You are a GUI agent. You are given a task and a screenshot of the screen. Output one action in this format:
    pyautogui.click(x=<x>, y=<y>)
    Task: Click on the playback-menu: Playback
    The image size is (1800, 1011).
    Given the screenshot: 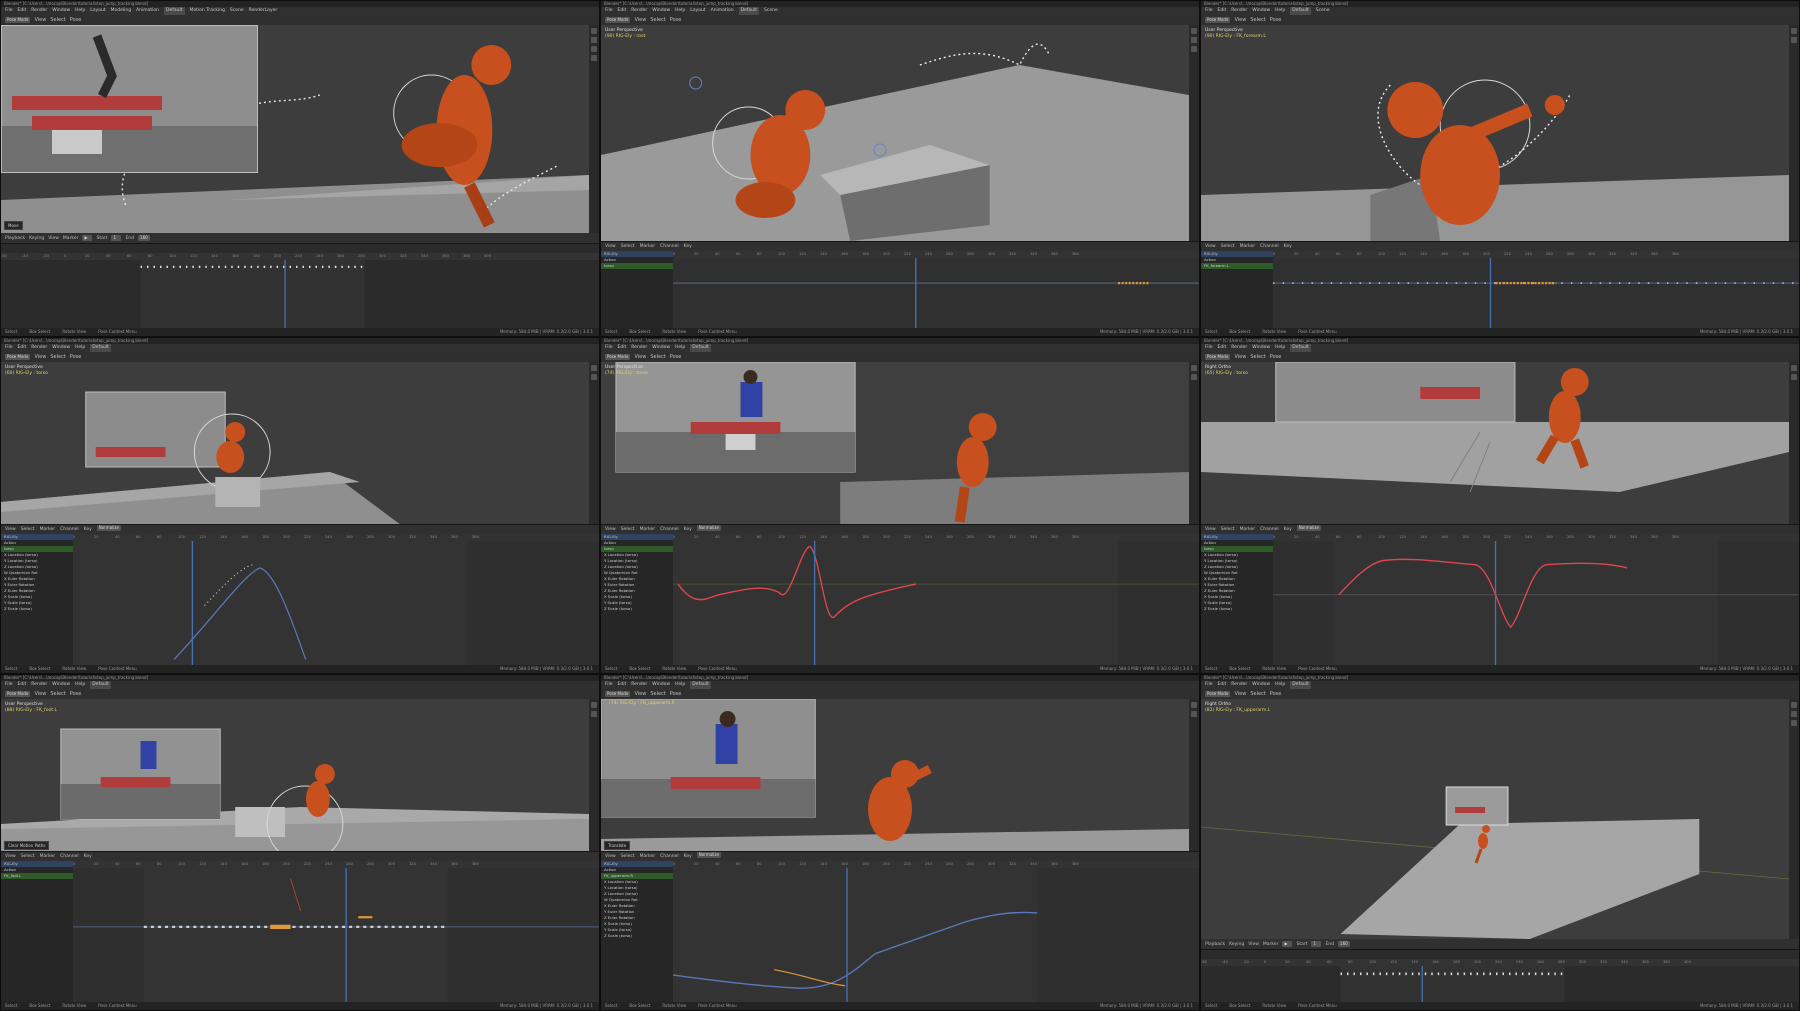 What is the action you would take?
    pyautogui.click(x=1215, y=944)
    